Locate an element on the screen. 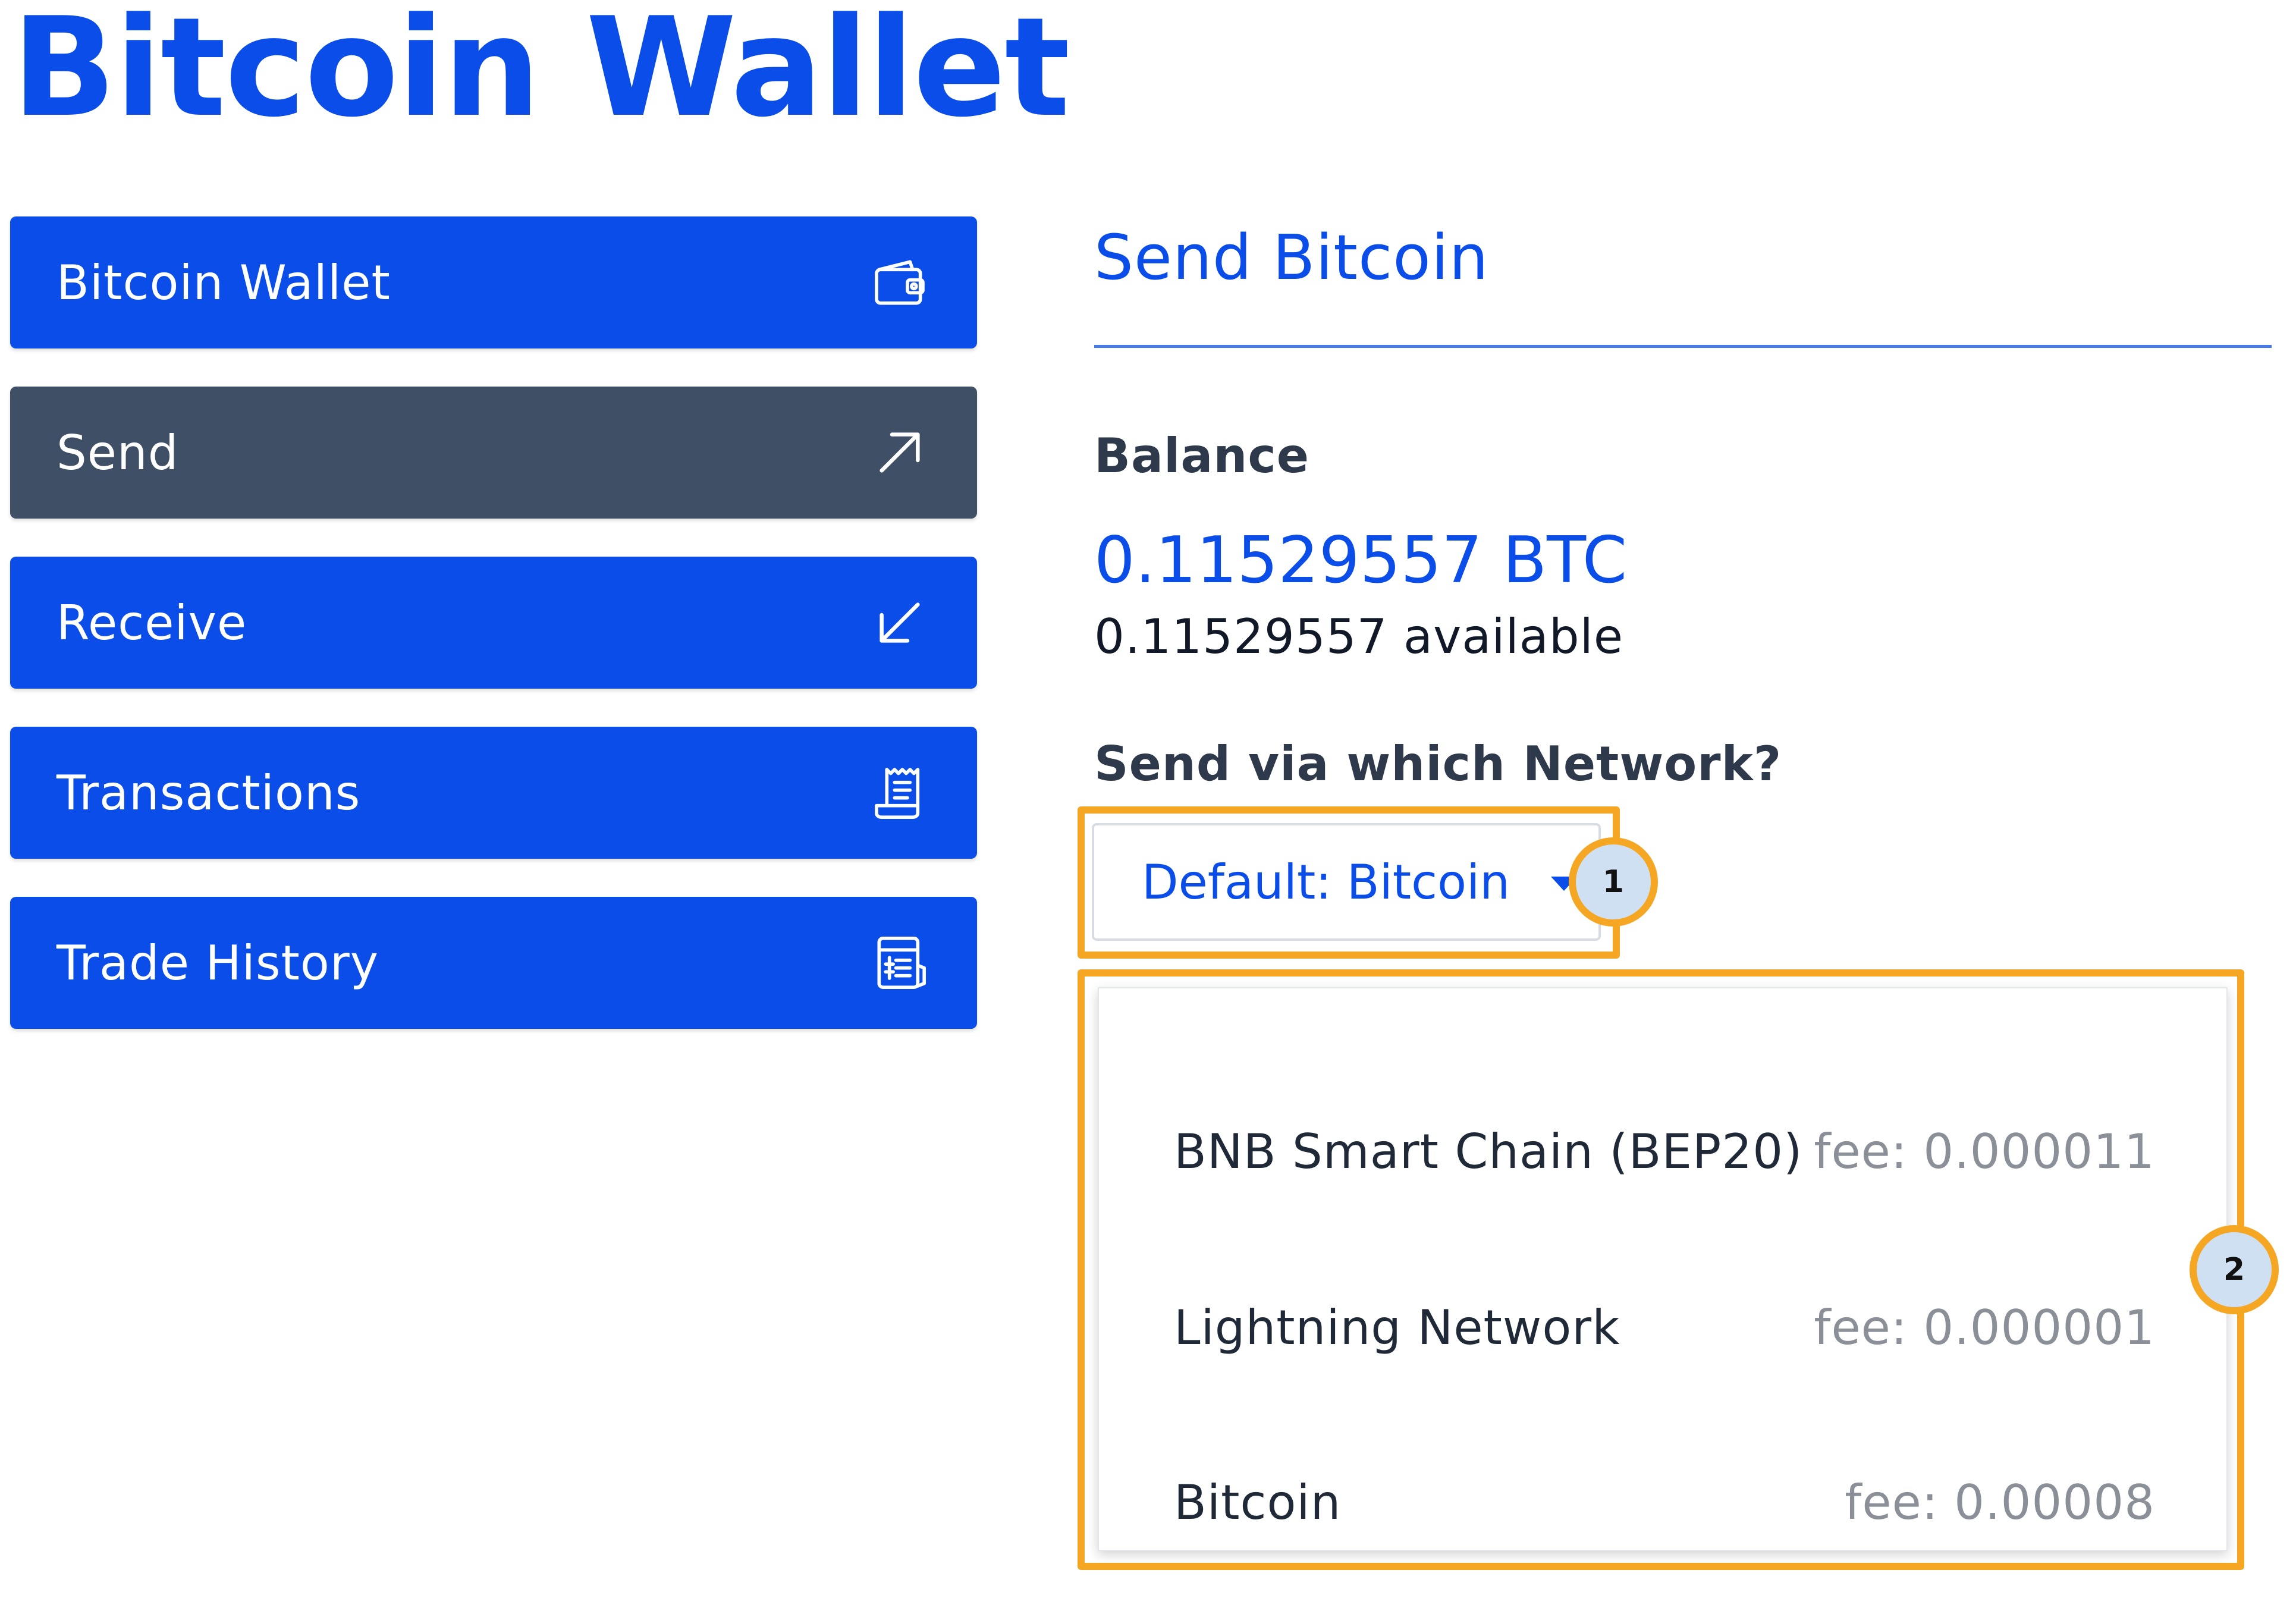 The image size is (2296, 1614). option-name: Lightning Network is located at coordinates (1397, 1327).